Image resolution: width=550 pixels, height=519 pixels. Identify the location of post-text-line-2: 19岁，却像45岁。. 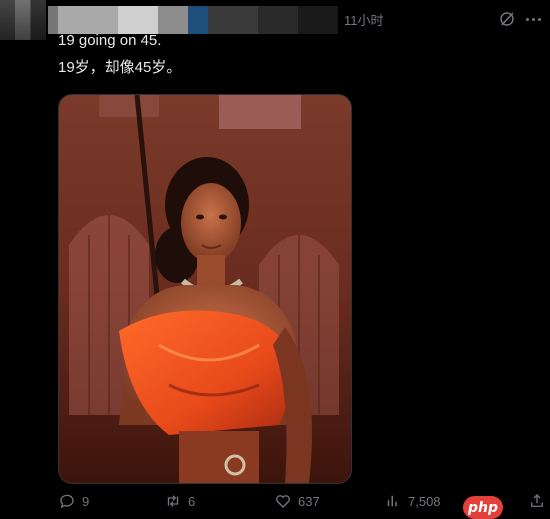
(120, 67).